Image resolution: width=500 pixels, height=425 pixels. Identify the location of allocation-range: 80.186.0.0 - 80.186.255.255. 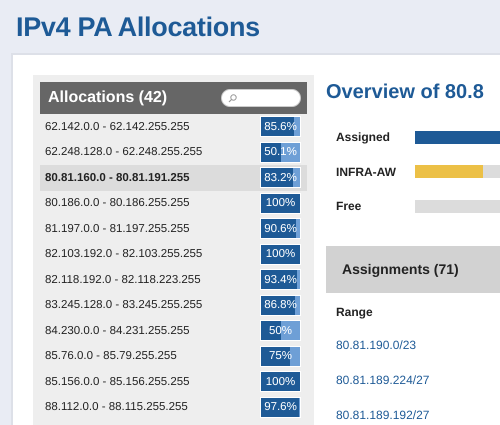
(117, 203).